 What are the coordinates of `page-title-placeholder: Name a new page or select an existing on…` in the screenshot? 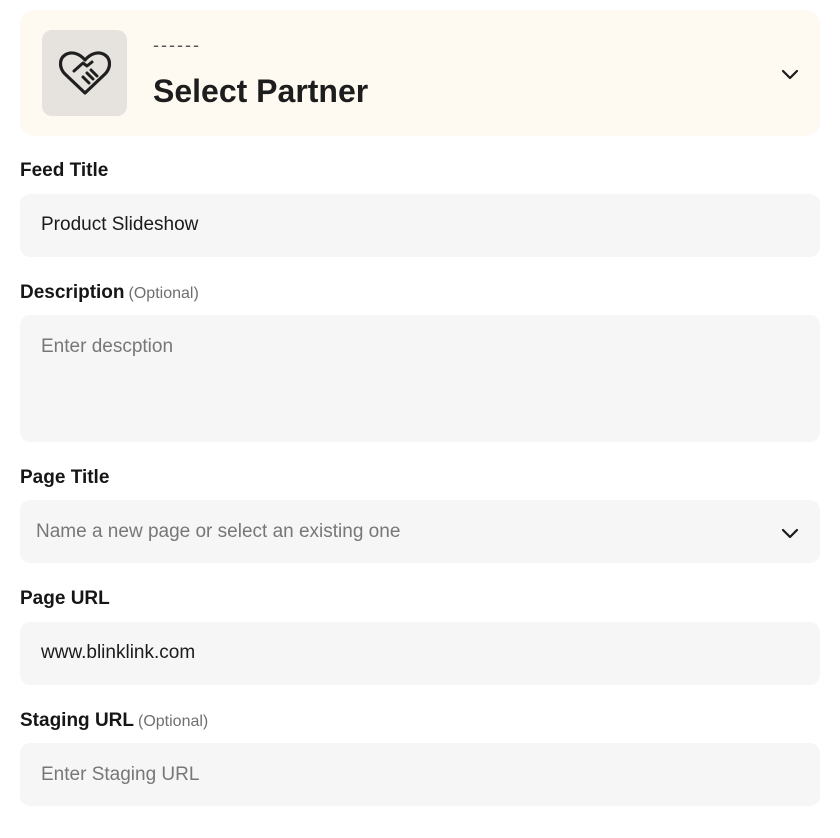 It's located at (218, 531).